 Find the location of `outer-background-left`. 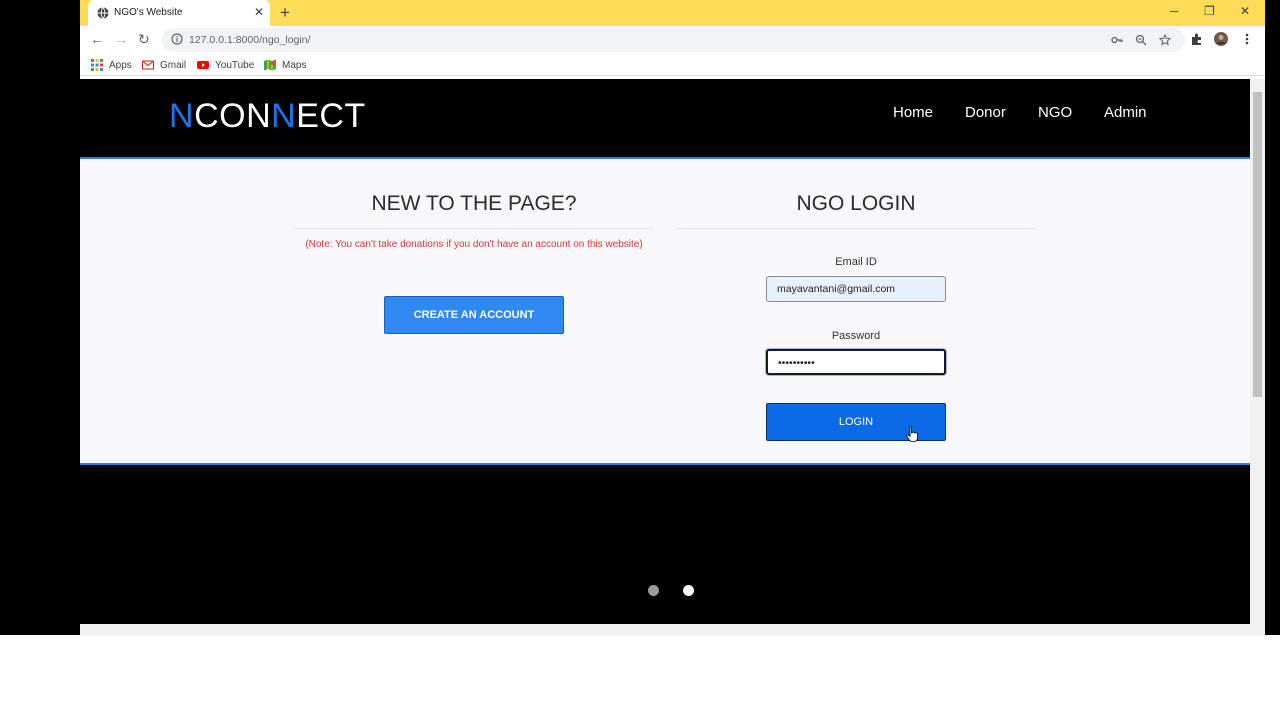

outer-background-left is located at coordinates (40, 317).